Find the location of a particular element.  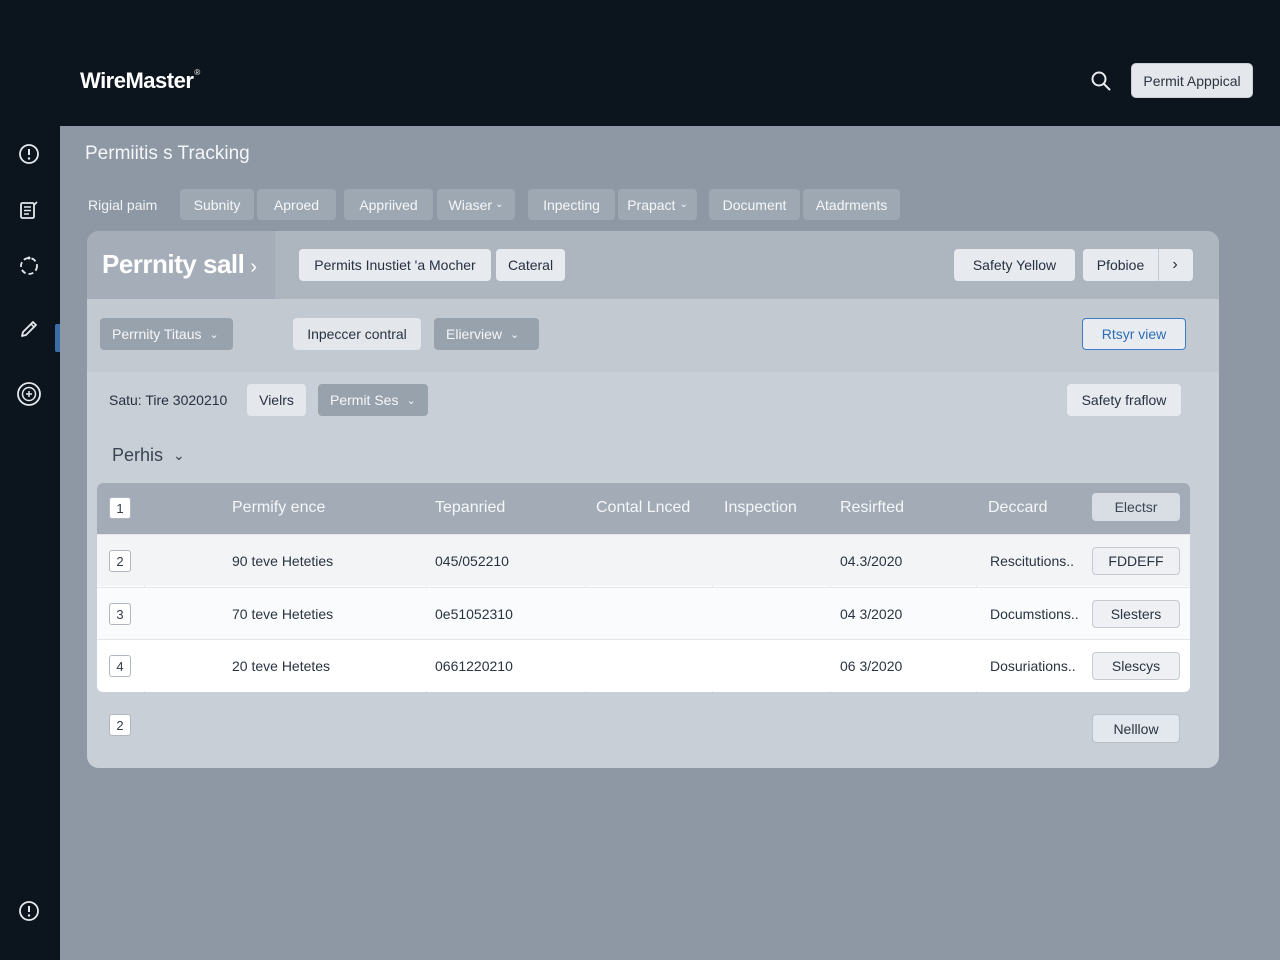

permit-name-cell: 70 teve Heteties is located at coordinates (283, 614).